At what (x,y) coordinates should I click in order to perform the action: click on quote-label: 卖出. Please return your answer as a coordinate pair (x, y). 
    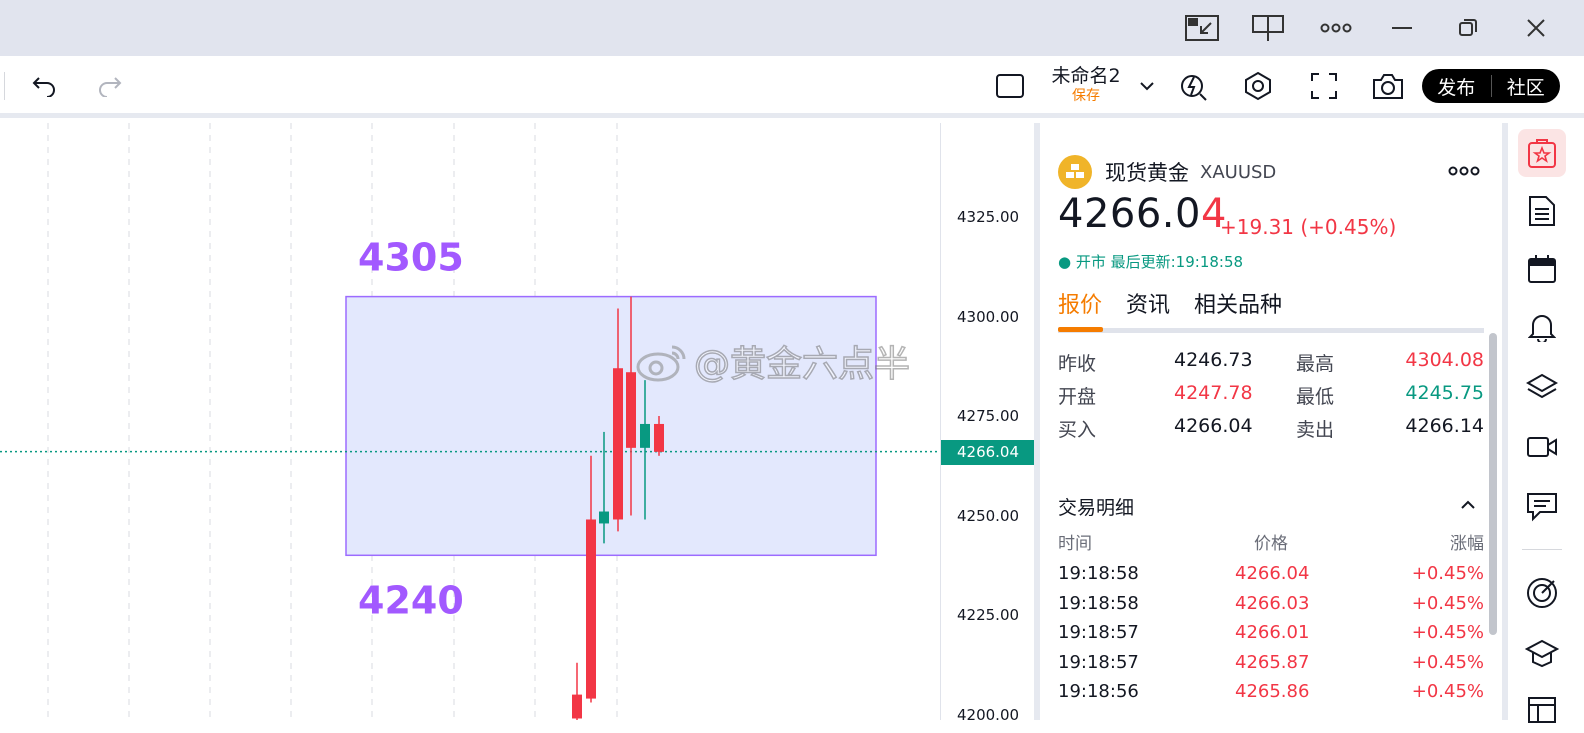
    Looking at the image, I should click on (1315, 430).